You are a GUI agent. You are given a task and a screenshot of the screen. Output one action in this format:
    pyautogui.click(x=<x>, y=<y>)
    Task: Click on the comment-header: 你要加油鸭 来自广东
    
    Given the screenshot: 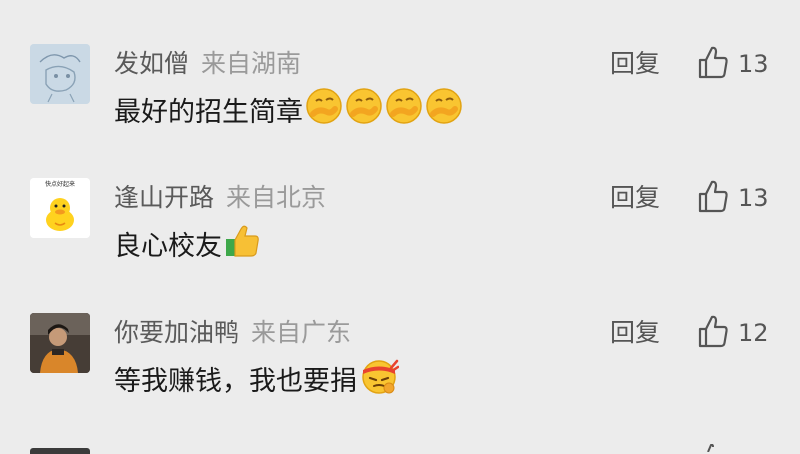 What is the action you would take?
    pyautogui.click(x=232, y=333)
    